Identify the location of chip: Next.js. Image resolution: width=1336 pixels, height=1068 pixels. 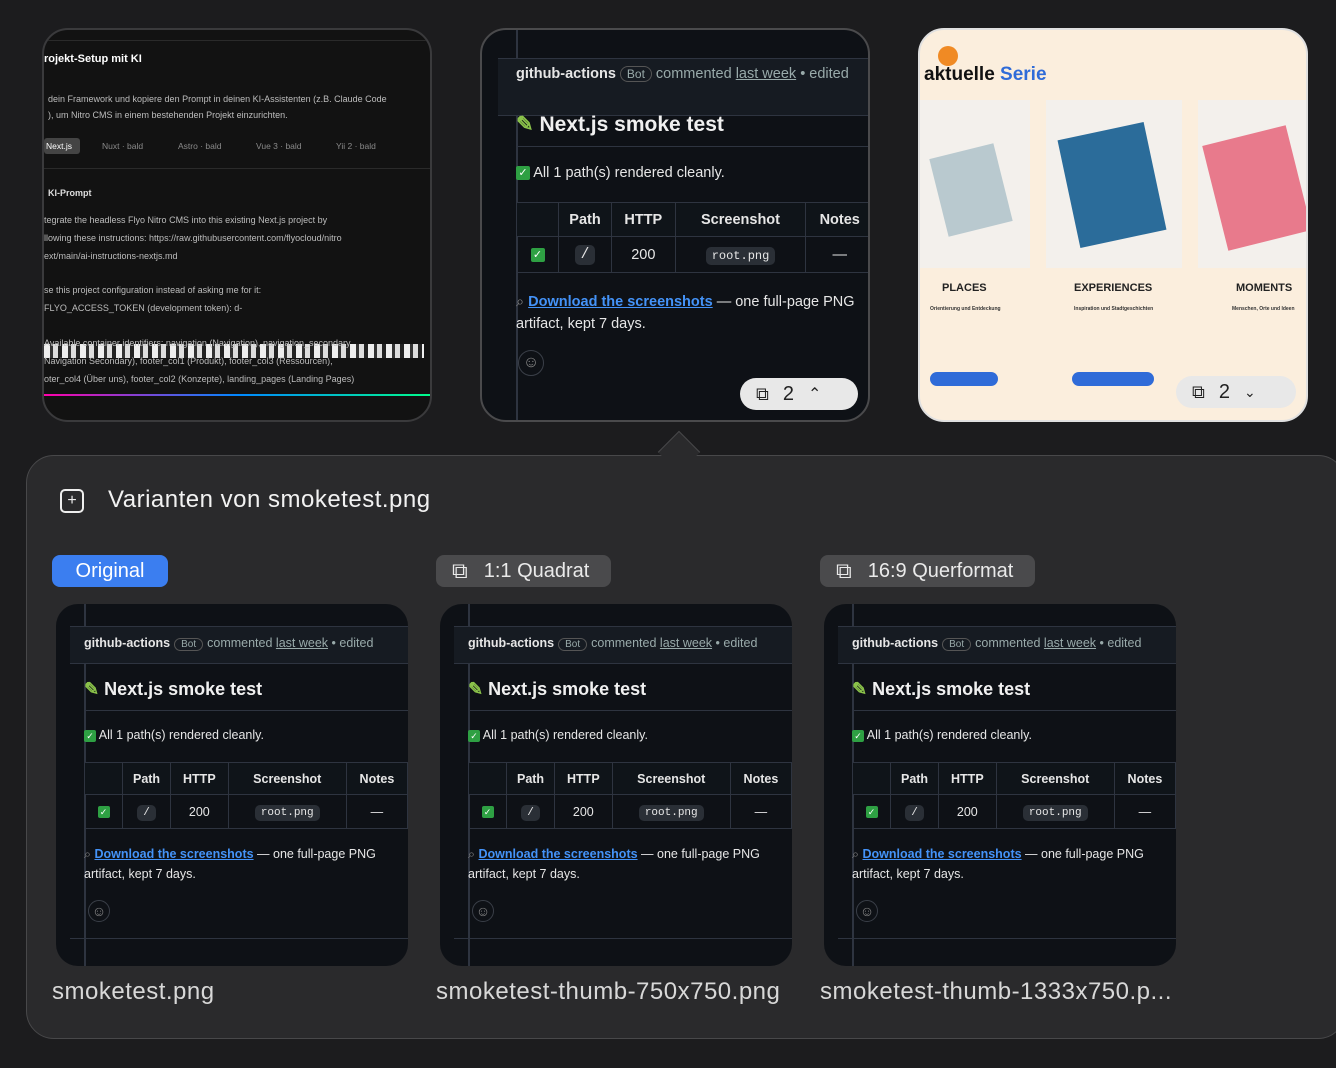
(59, 146).